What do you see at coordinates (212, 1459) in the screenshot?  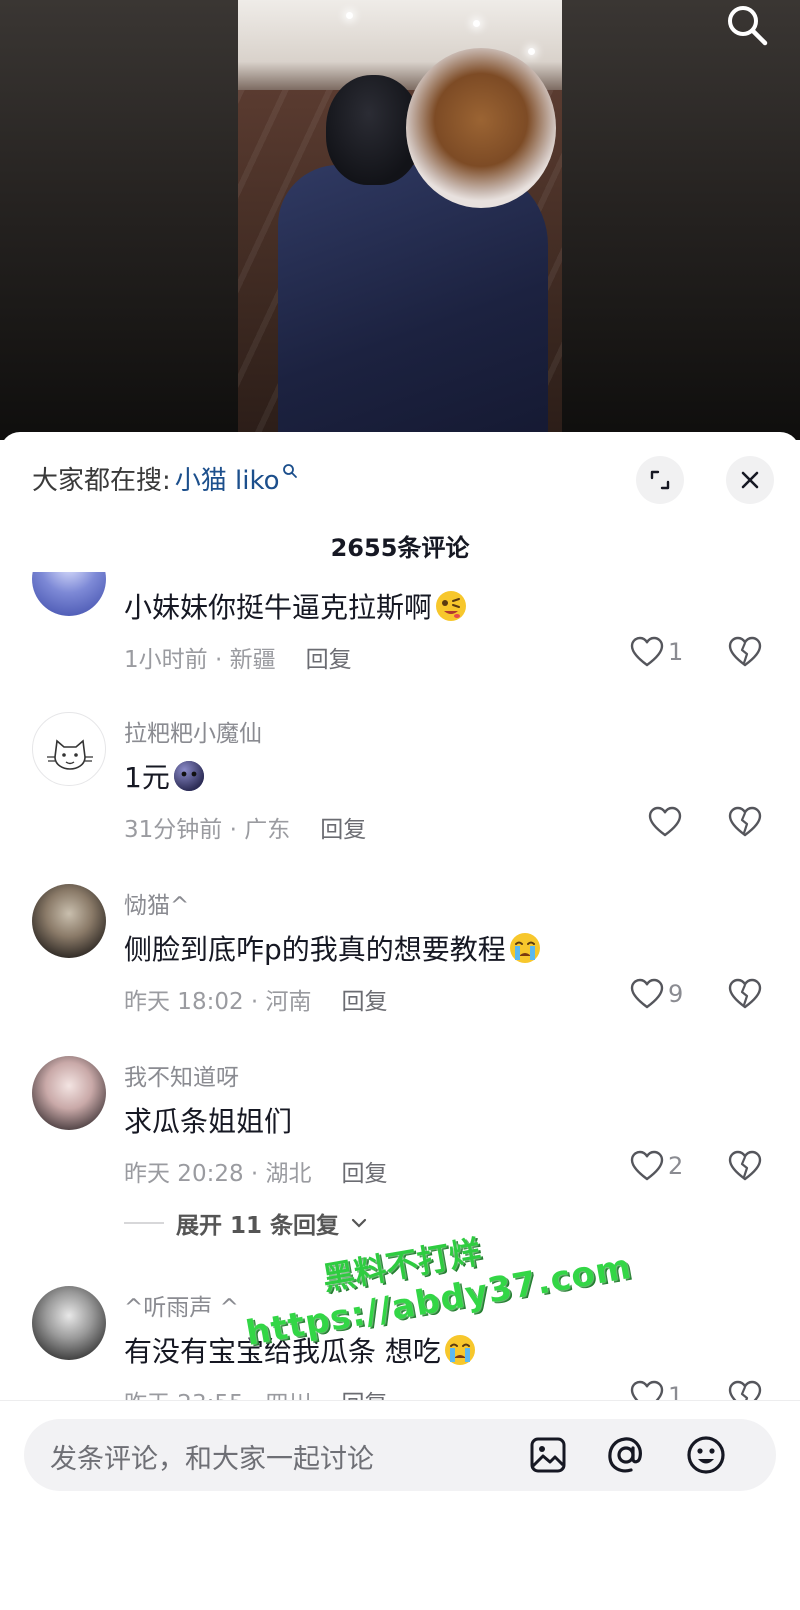 I see `comment-input-placeholder: 发条评论，和大家一起讨论` at bounding box center [212, 1459].